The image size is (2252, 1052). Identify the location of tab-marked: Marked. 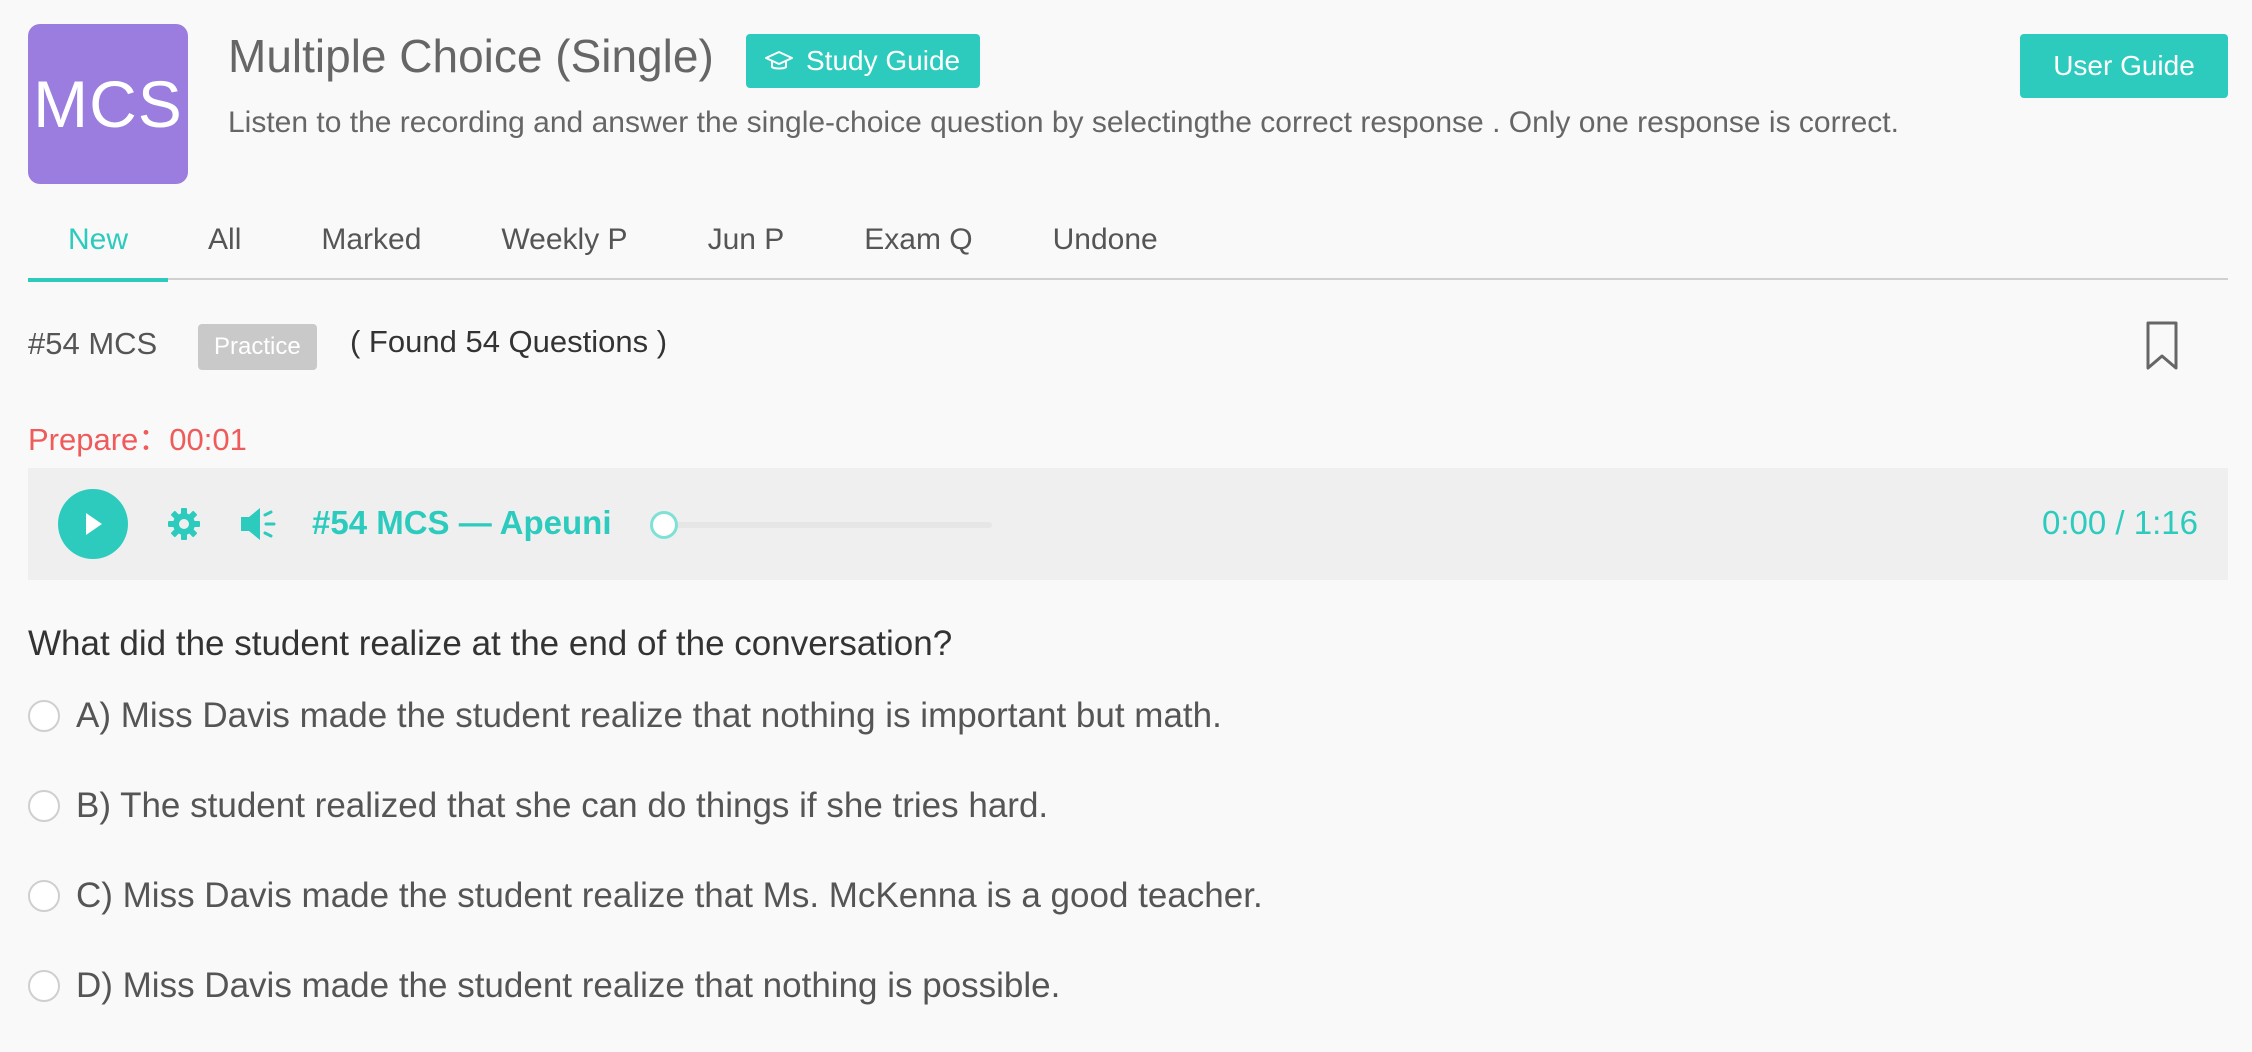
(371, 240).